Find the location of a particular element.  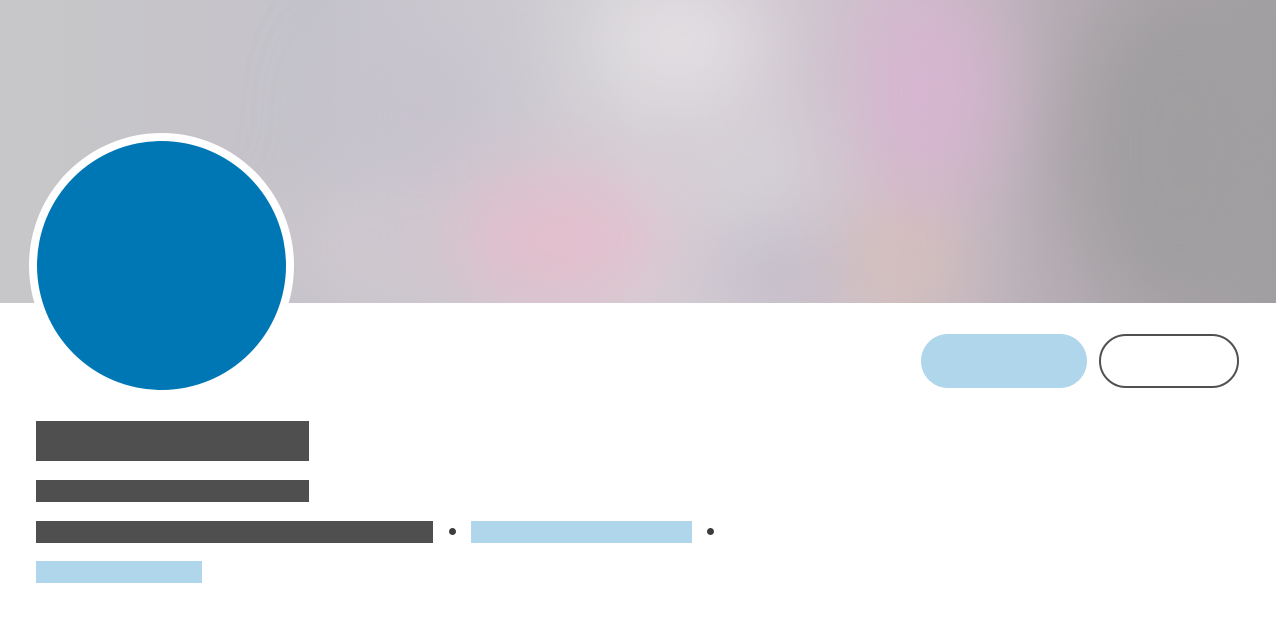

profile-location-placeholder is located at coordinates (234, 532).